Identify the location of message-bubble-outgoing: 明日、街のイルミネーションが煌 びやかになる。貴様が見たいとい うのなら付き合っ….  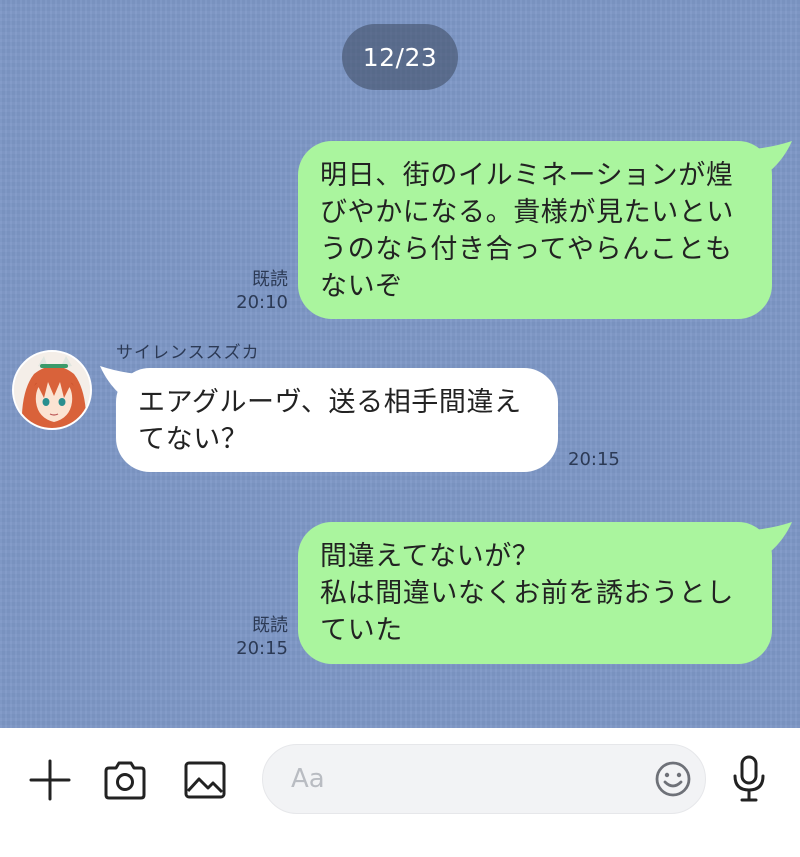
(535, 230).